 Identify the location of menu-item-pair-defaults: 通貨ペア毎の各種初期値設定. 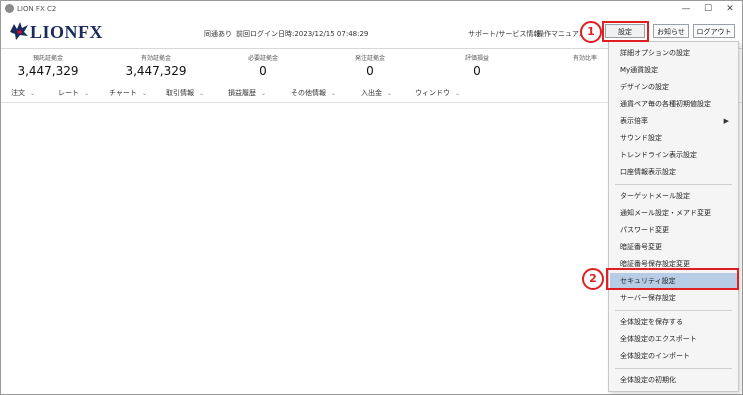
(673, 104).